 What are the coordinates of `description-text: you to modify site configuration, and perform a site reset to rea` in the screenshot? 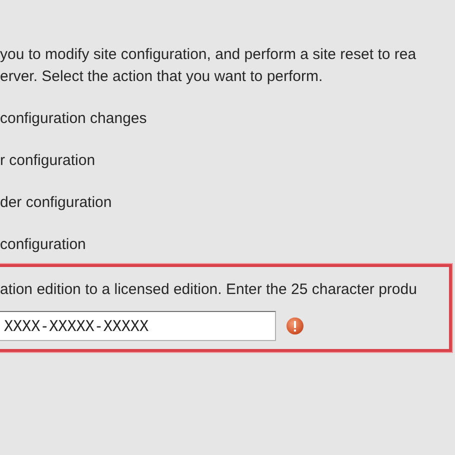 It's located at (209, 55).